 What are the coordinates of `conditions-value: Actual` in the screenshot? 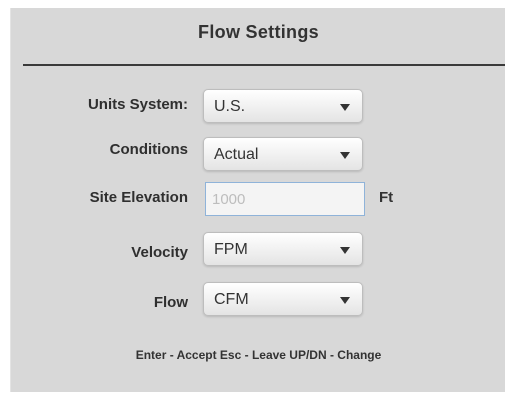 It's located at (236, 154).